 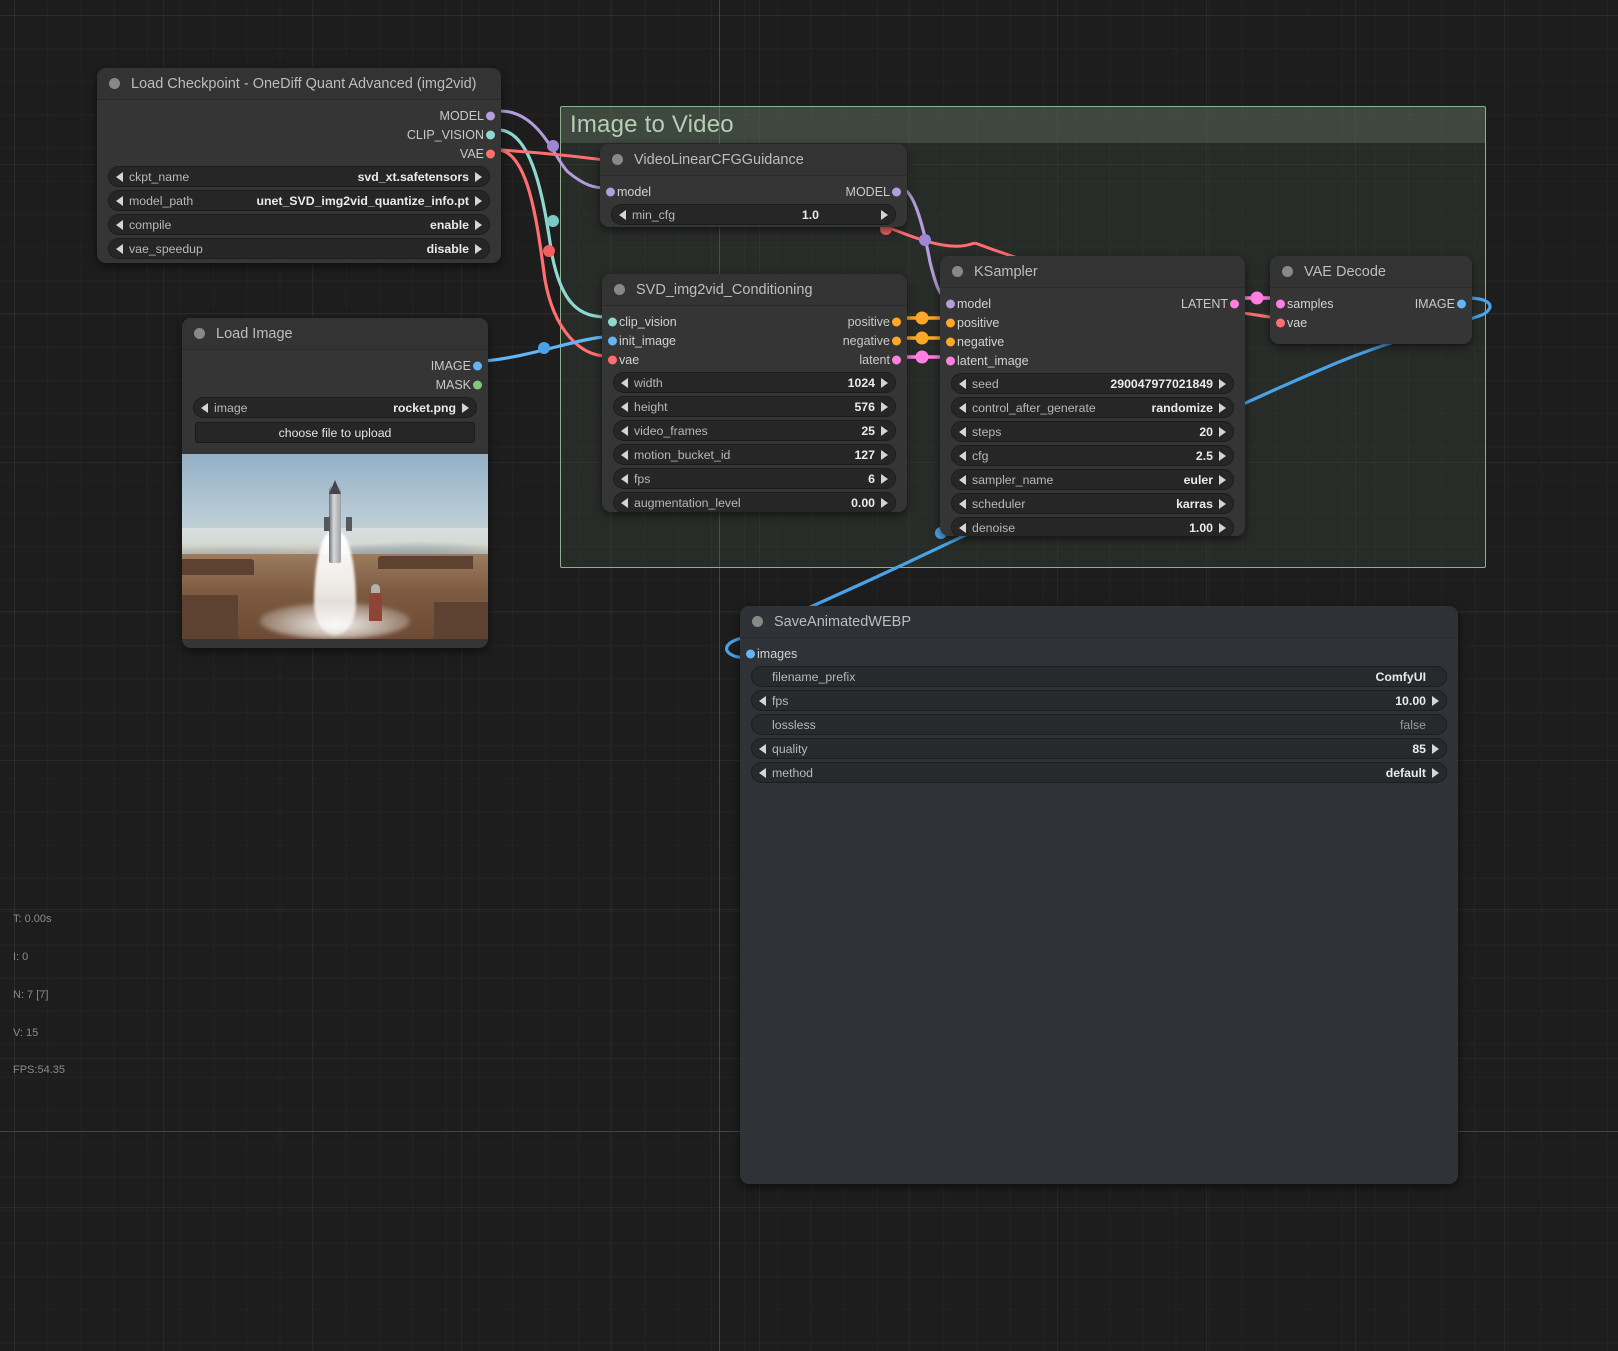 What do you see at coordinates (1092, 503) in the screenshot?
I see `widget-scheduler: scheduler karras` at bounding box center [1092, 503].